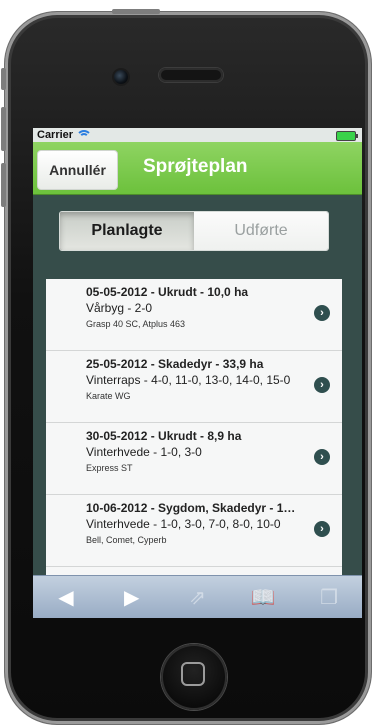 The width and height of the screenshot is (373, 727). Describe the element at coordinates (136, 324) in the screenshot. I see `plan-products: Grasp 40 SC, Atplus 463` at that location.